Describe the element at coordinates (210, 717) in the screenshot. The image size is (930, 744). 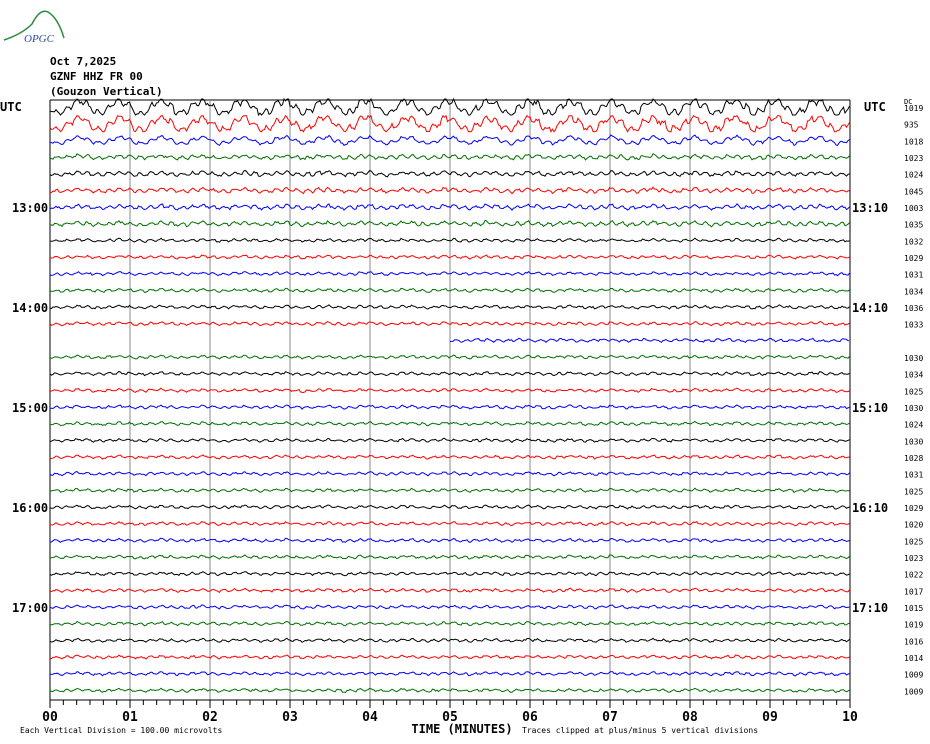
I see `x-tick-label: 02` at that location.